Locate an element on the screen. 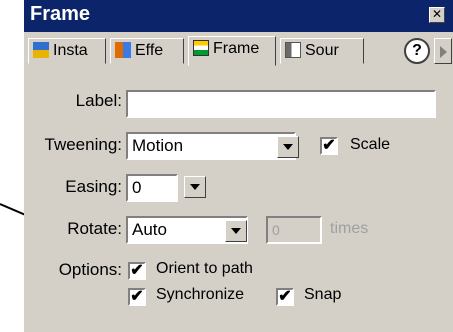 The width and height of the screenshot is (453, 332). panel-title: Frame is located at coordinates (60, 14).